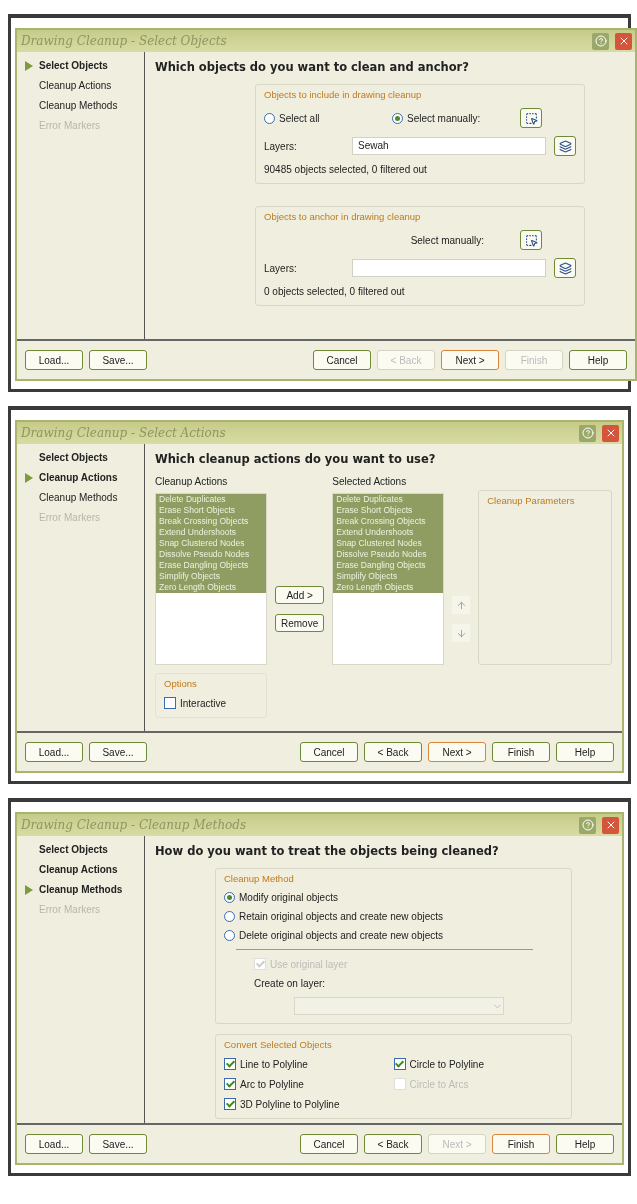 This screenshot has height=1204, width=637. I want to click on window-title: Drawing Cleanup - Cleanup Methods, so click(134, 825).